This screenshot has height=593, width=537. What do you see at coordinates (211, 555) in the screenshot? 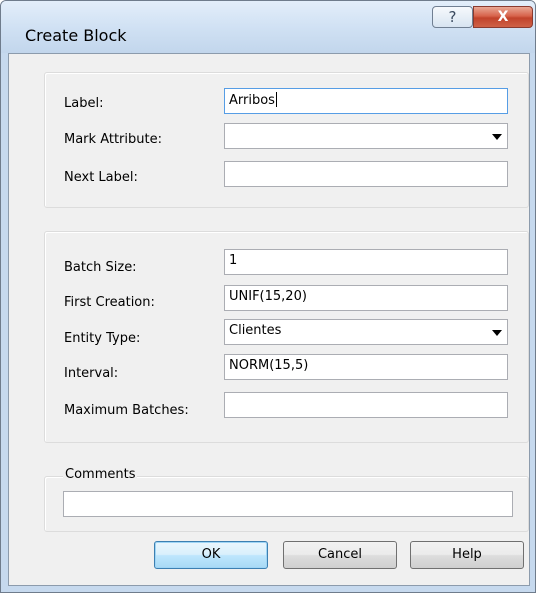
I see `ok-button: OK` at bounding box center [211, 555].